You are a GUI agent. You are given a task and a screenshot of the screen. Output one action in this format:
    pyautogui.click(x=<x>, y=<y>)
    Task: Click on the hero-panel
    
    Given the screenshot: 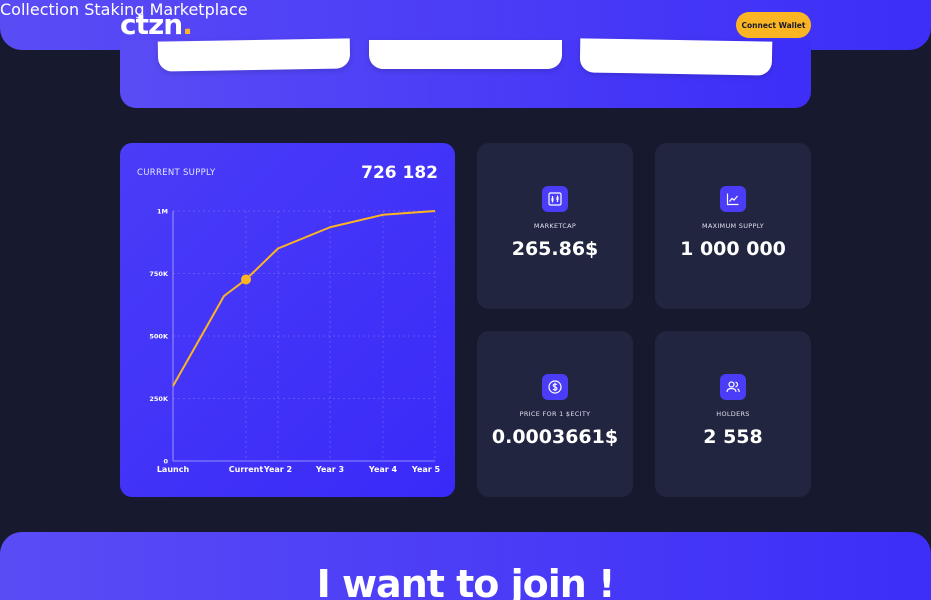 What is the action you would take?
    pyautogui.click(x=465, y=73)
    